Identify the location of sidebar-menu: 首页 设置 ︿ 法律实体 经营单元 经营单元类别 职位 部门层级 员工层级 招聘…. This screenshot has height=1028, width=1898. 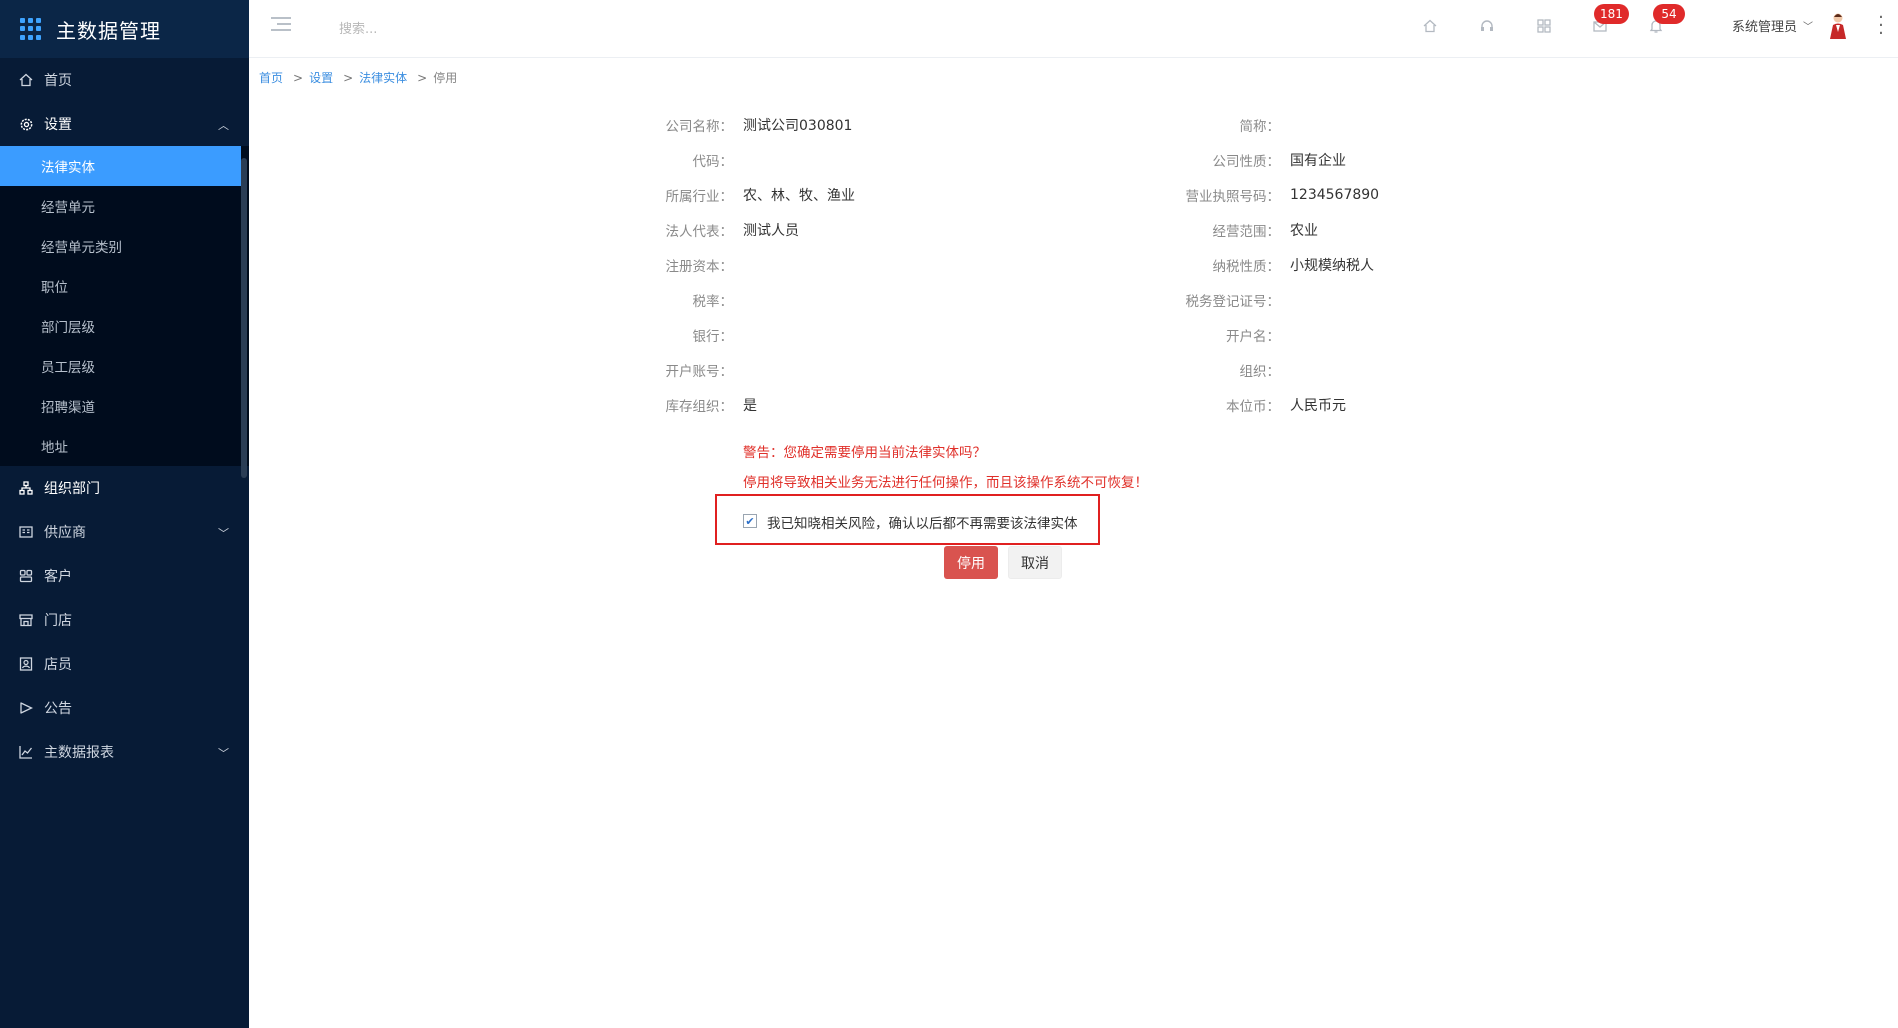
(124, 416).